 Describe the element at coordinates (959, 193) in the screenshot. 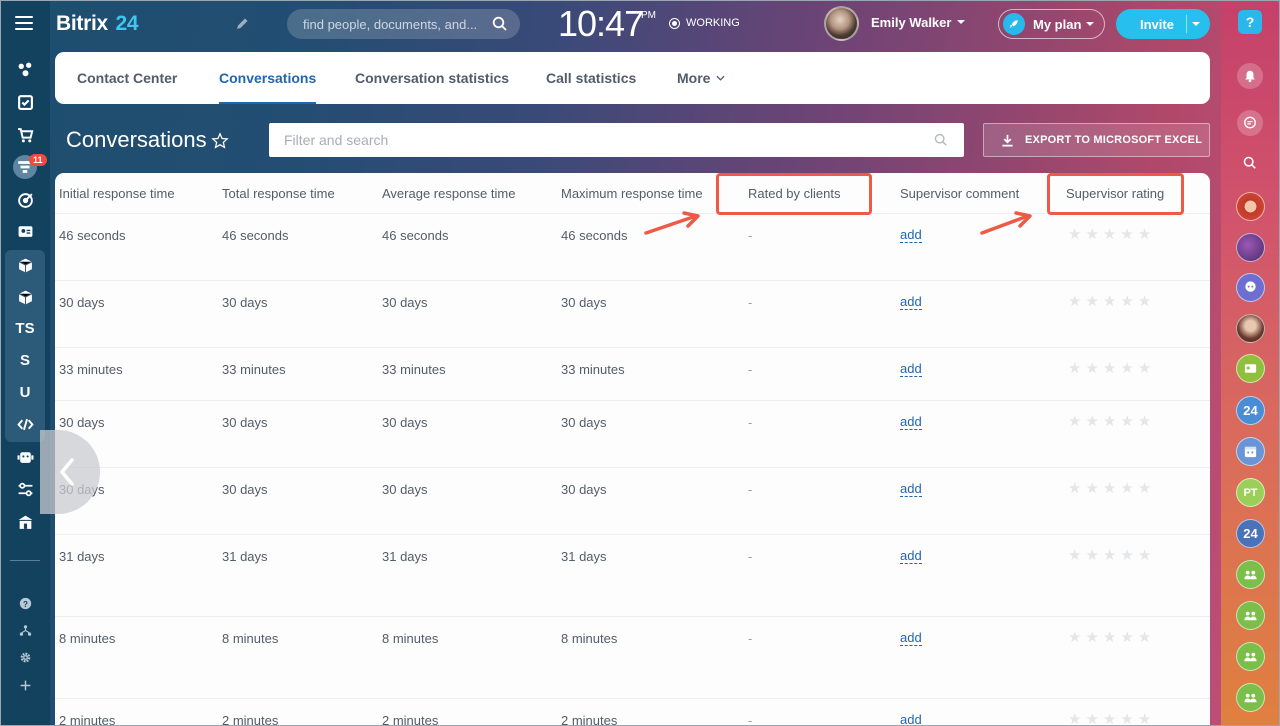

I see `column-header: Supervisor comment` at that location.